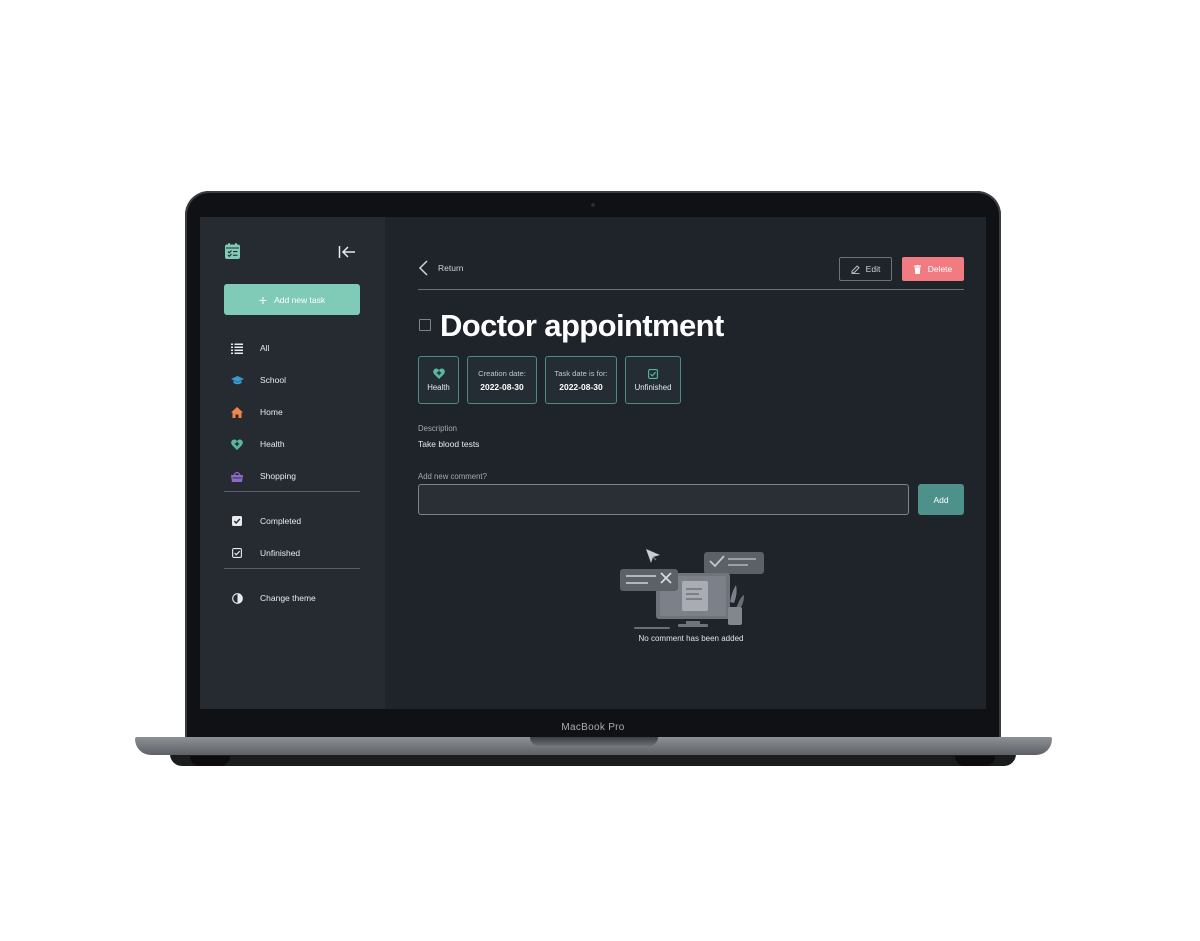 The width and height of the screenshot is (1200, 941). Describe the element at coordinates (249, 348) in the screenshot. I see `sidebar-item-all: All` at that location.